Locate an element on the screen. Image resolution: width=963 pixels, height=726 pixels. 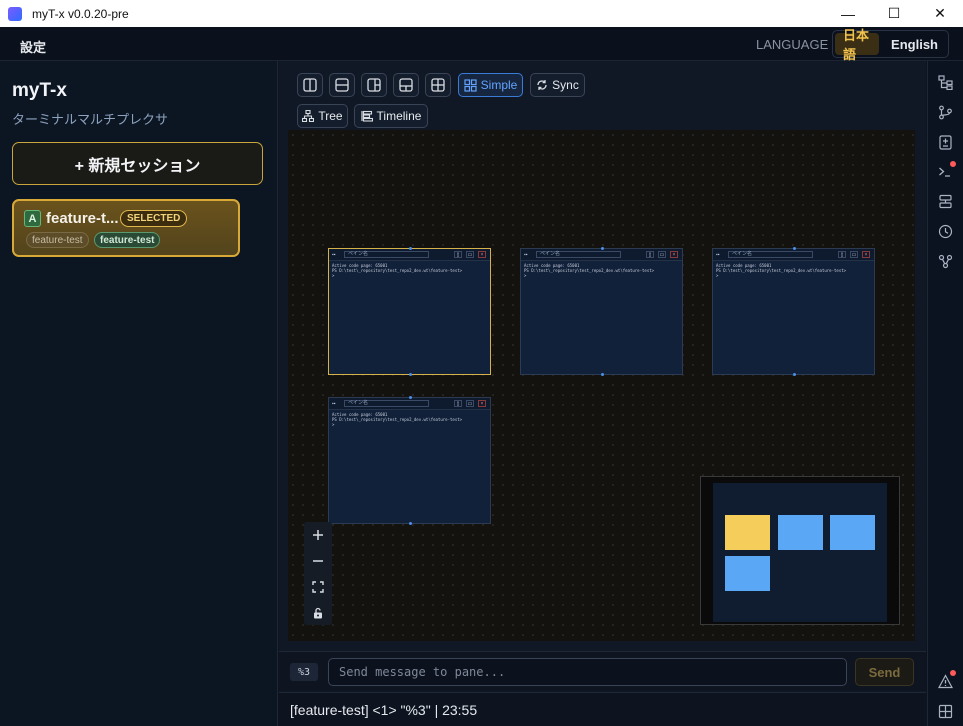
zoom-controls is located at coordinates (318, 573).